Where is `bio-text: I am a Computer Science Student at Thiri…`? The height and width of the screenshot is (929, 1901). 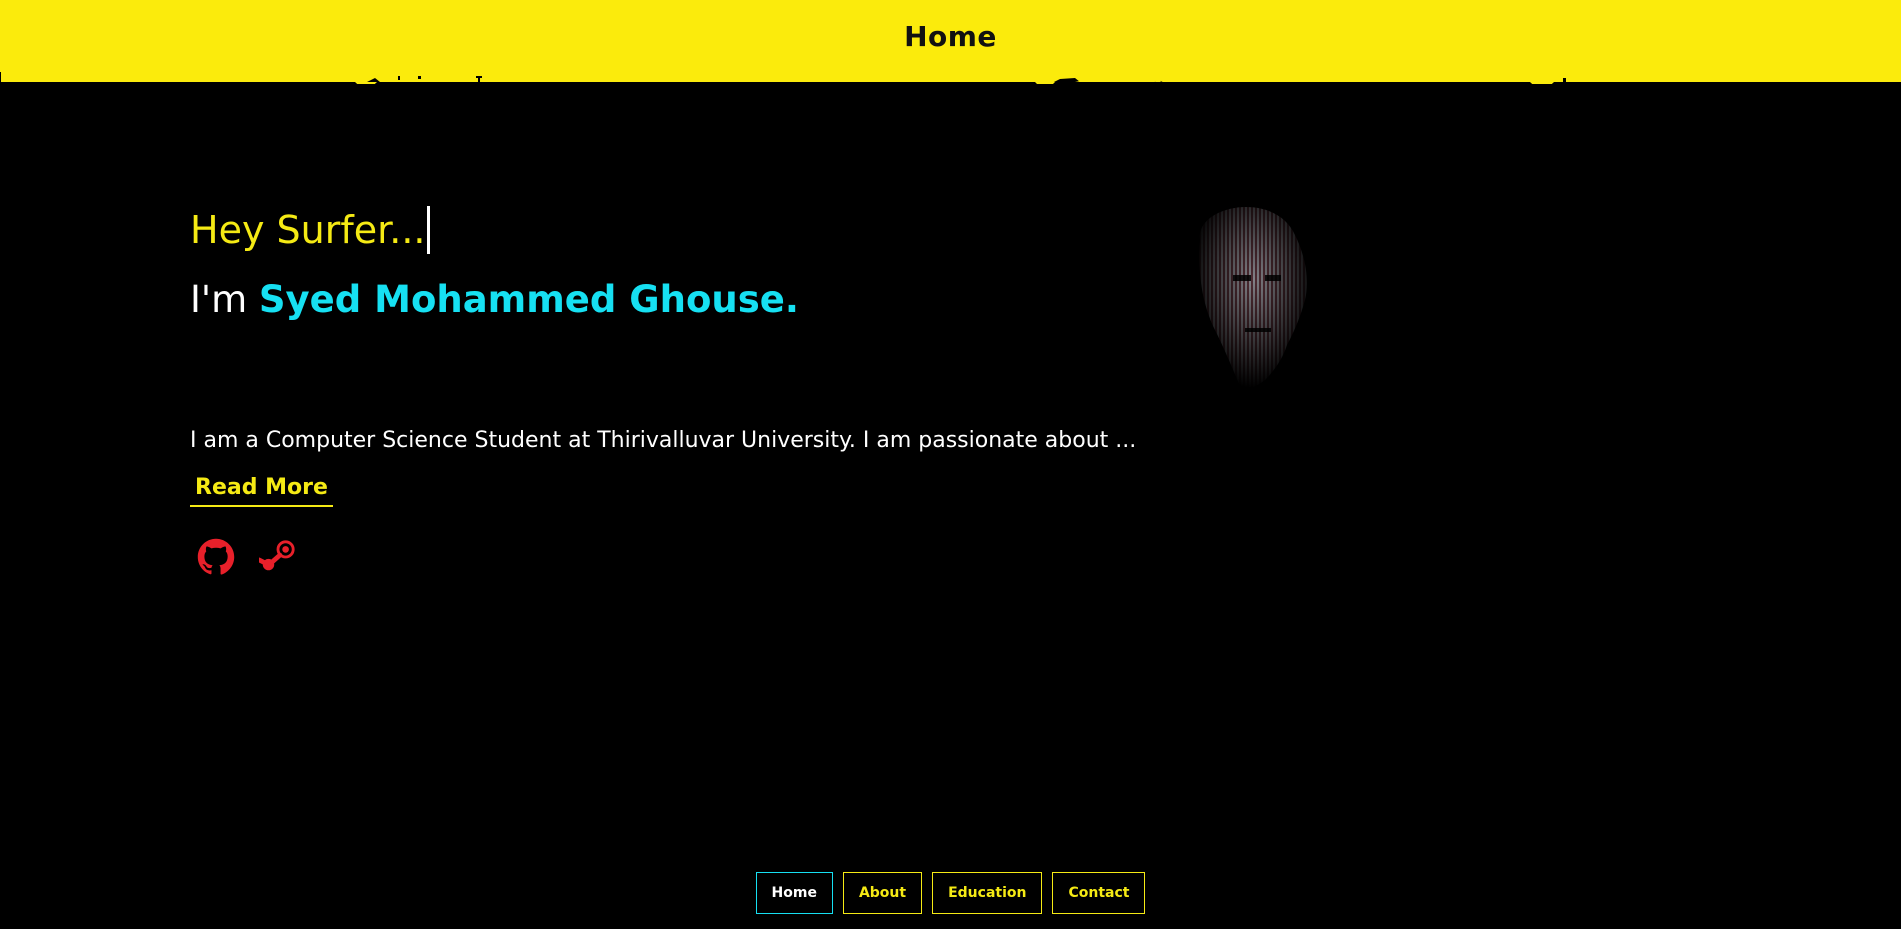 bio-text: I am a Computer Science Student at Thiri… is located at coordinates (663, 440).